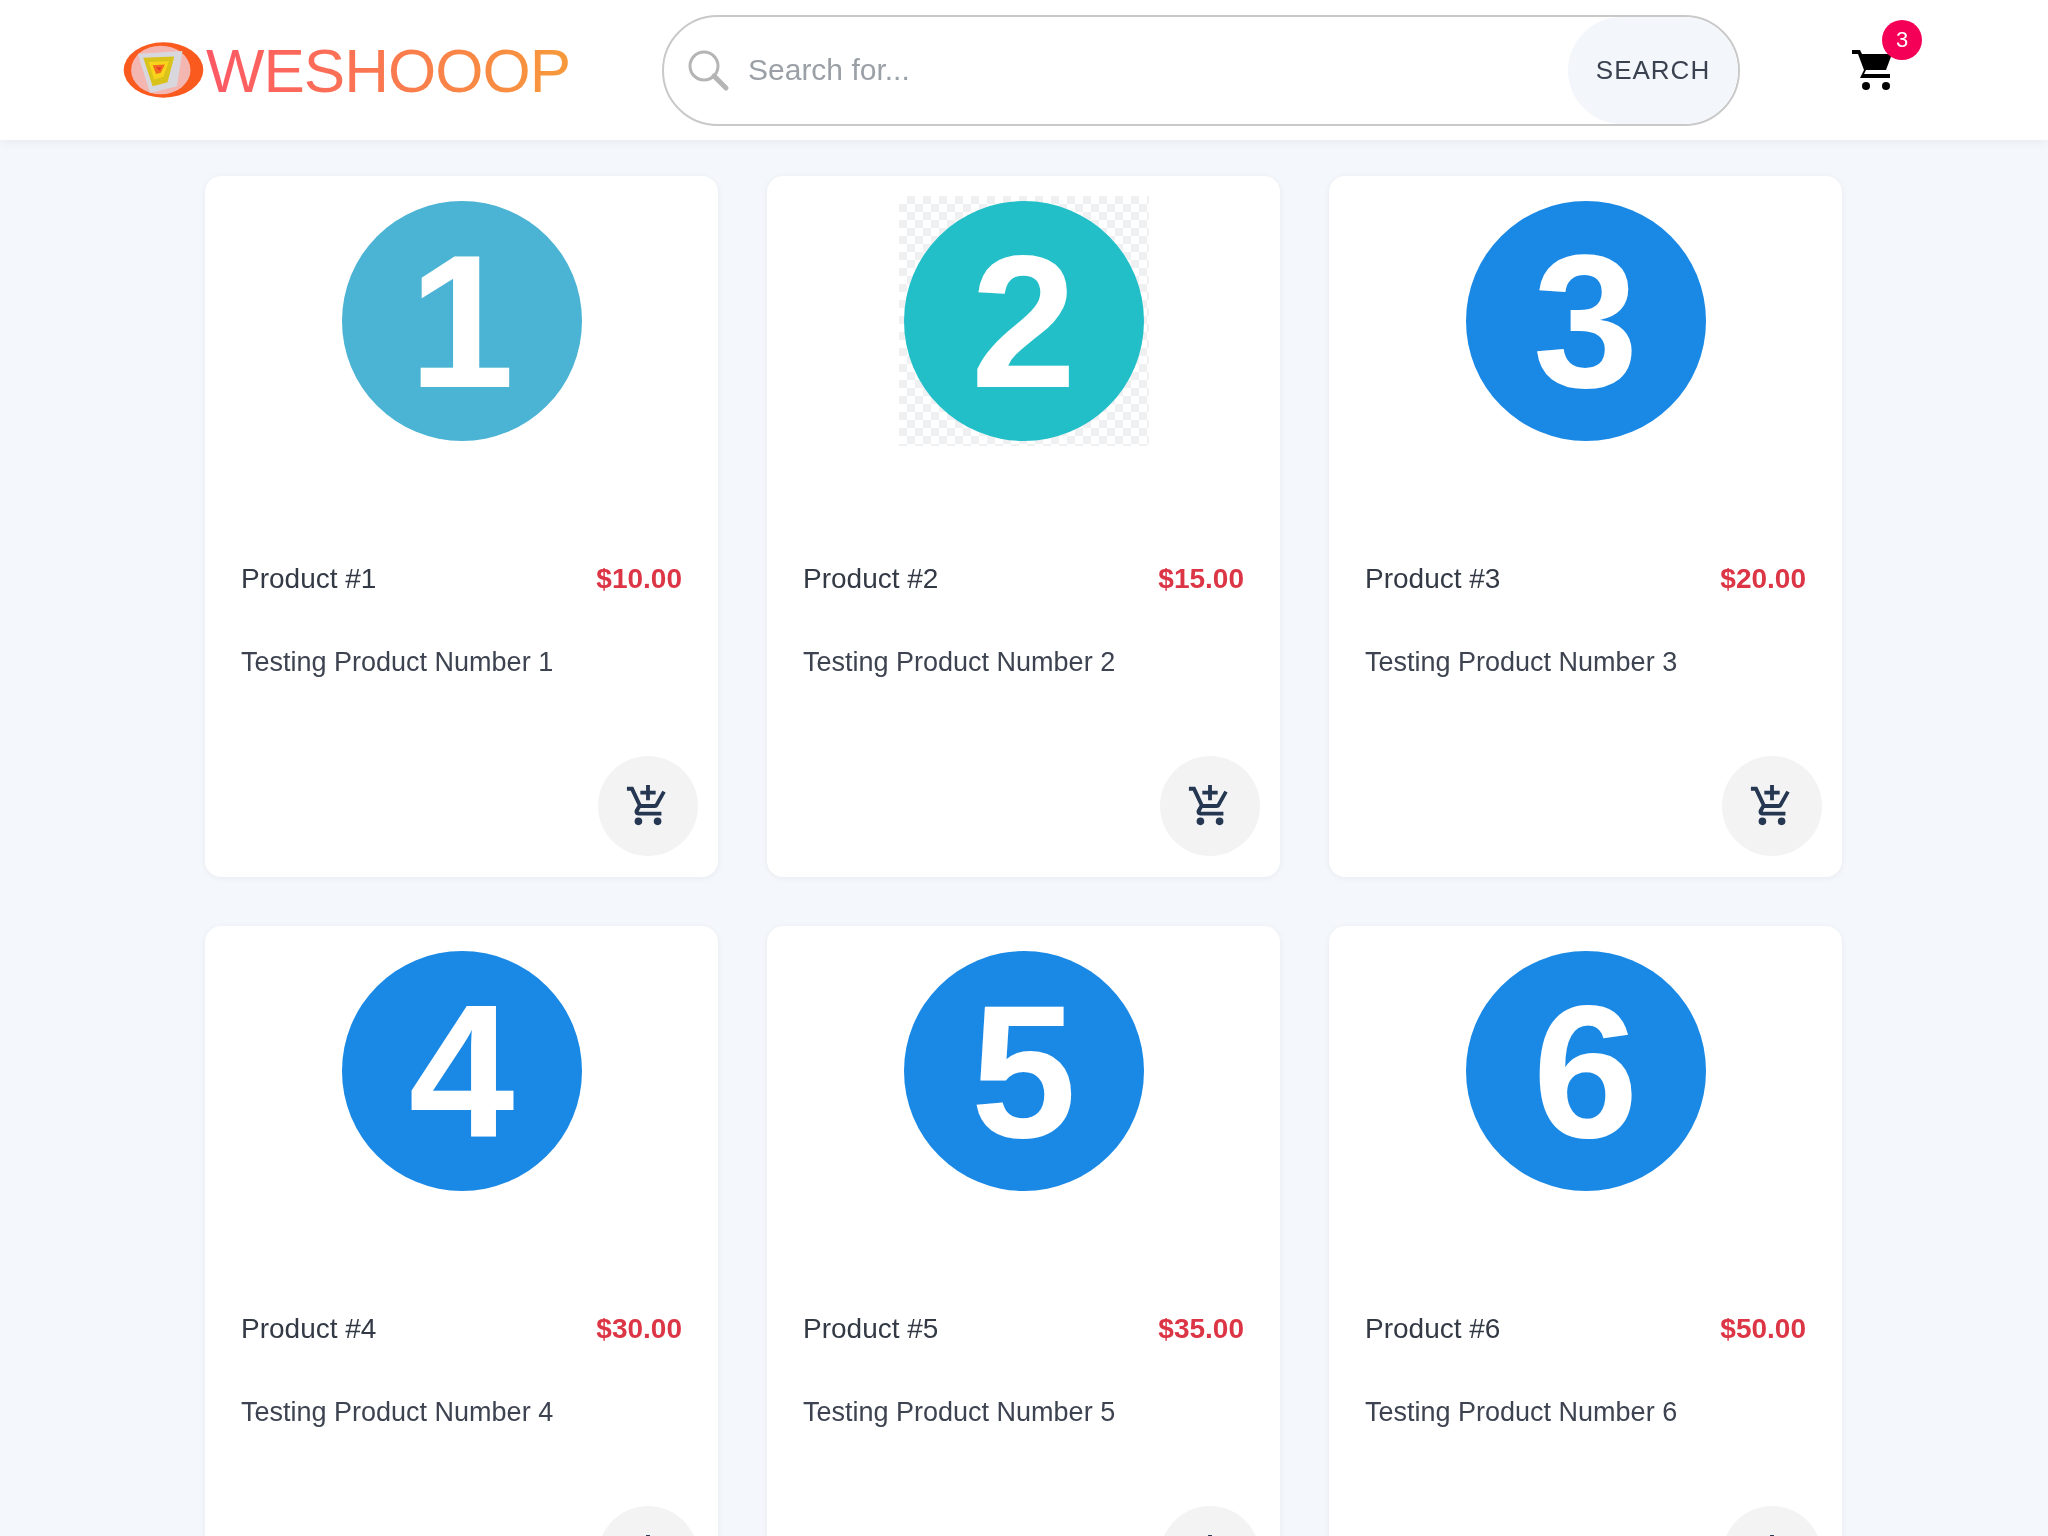  What do you see at coordinates (461, 321) in the screenshot?
I see `number-badge-image: 1` at bounding box center [461, 321].